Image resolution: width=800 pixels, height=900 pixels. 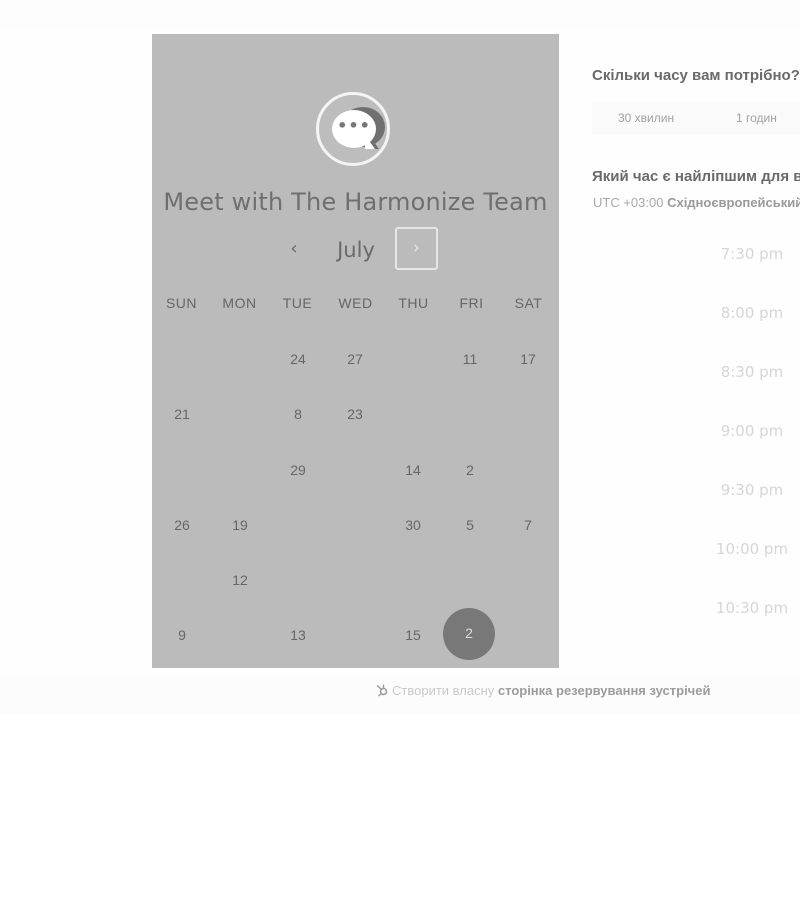 What do you see at coordinates (239, 303) in the screenshot?
I see `weekday-mon: MON` at bounding box center [239, 303].